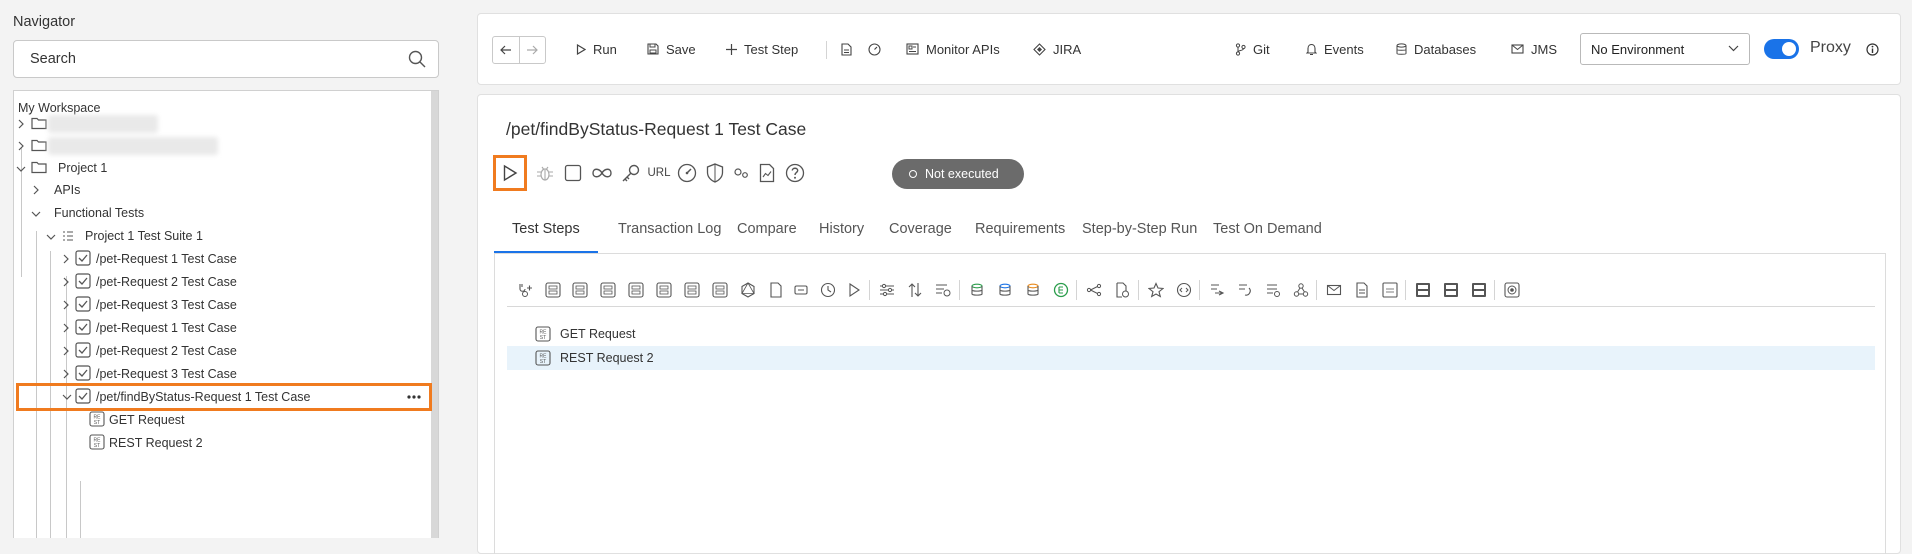  I want to click on tree-test-step: RE ST GET Request, so click(223, 420).